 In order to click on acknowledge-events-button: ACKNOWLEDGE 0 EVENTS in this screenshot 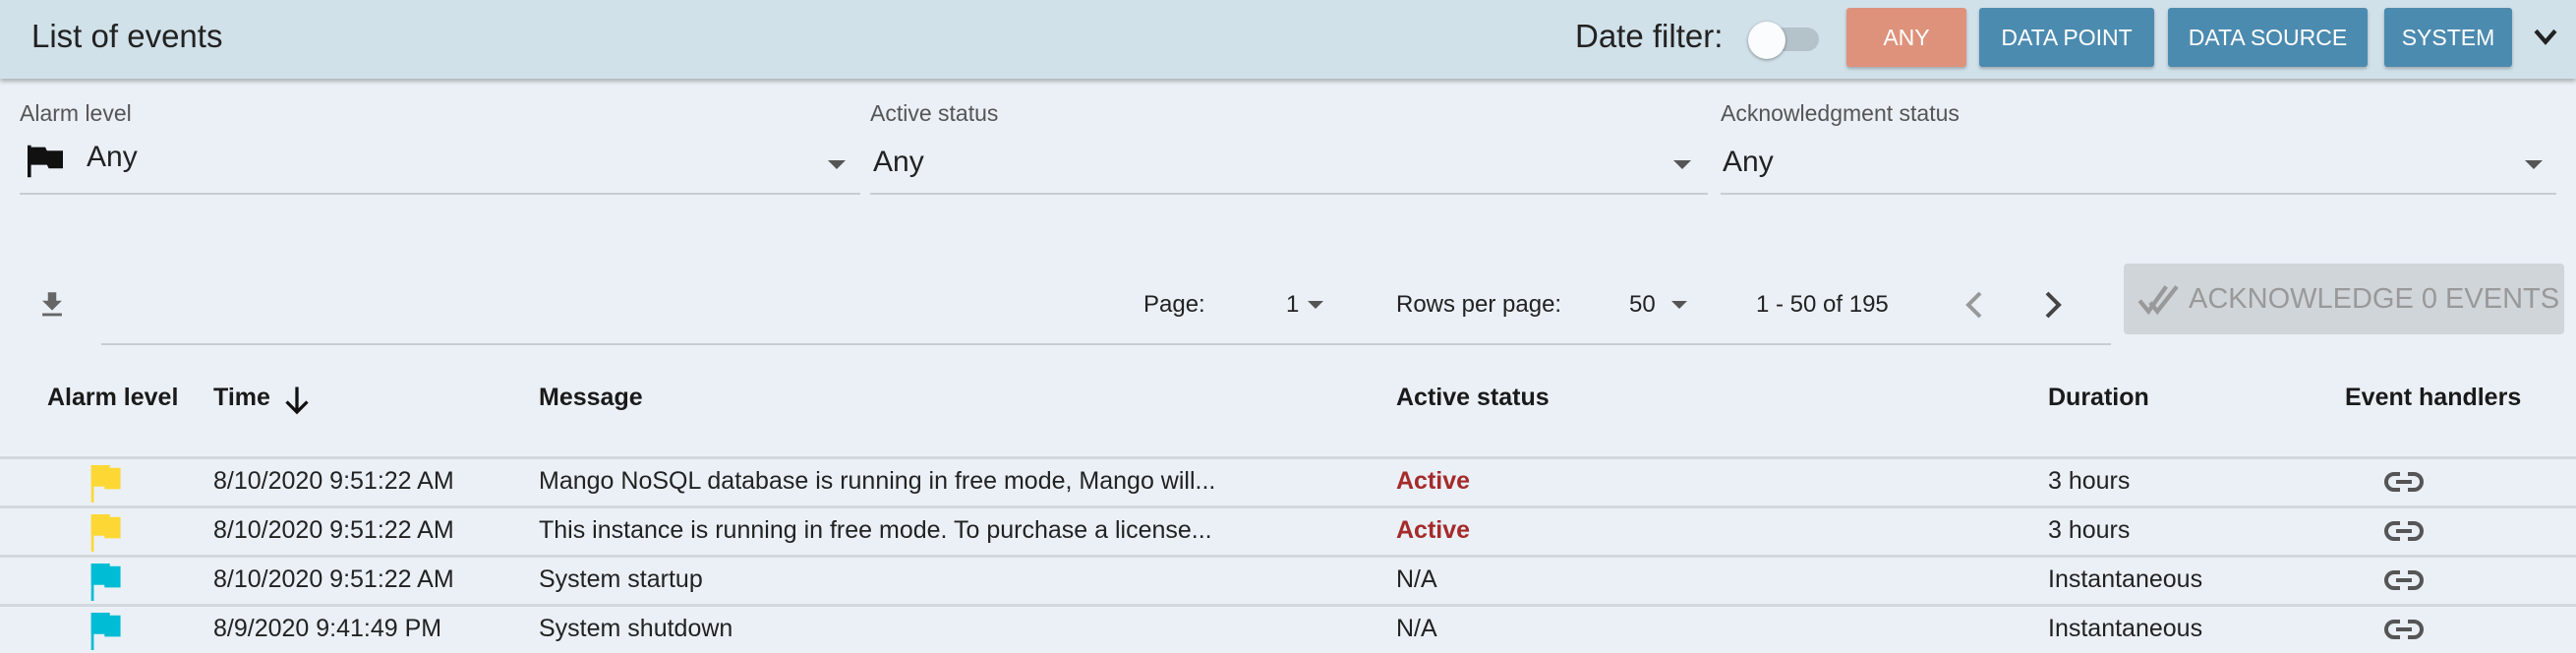, I will do `click(2344, 299)`.